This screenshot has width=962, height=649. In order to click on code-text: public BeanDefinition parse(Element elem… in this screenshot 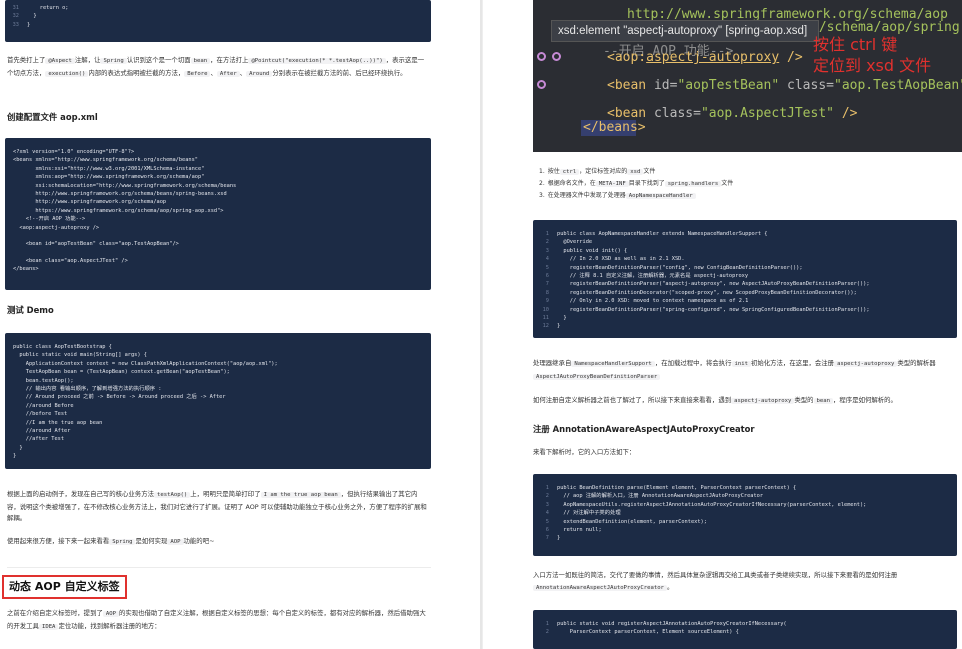, I will do `click(677, 488)`.